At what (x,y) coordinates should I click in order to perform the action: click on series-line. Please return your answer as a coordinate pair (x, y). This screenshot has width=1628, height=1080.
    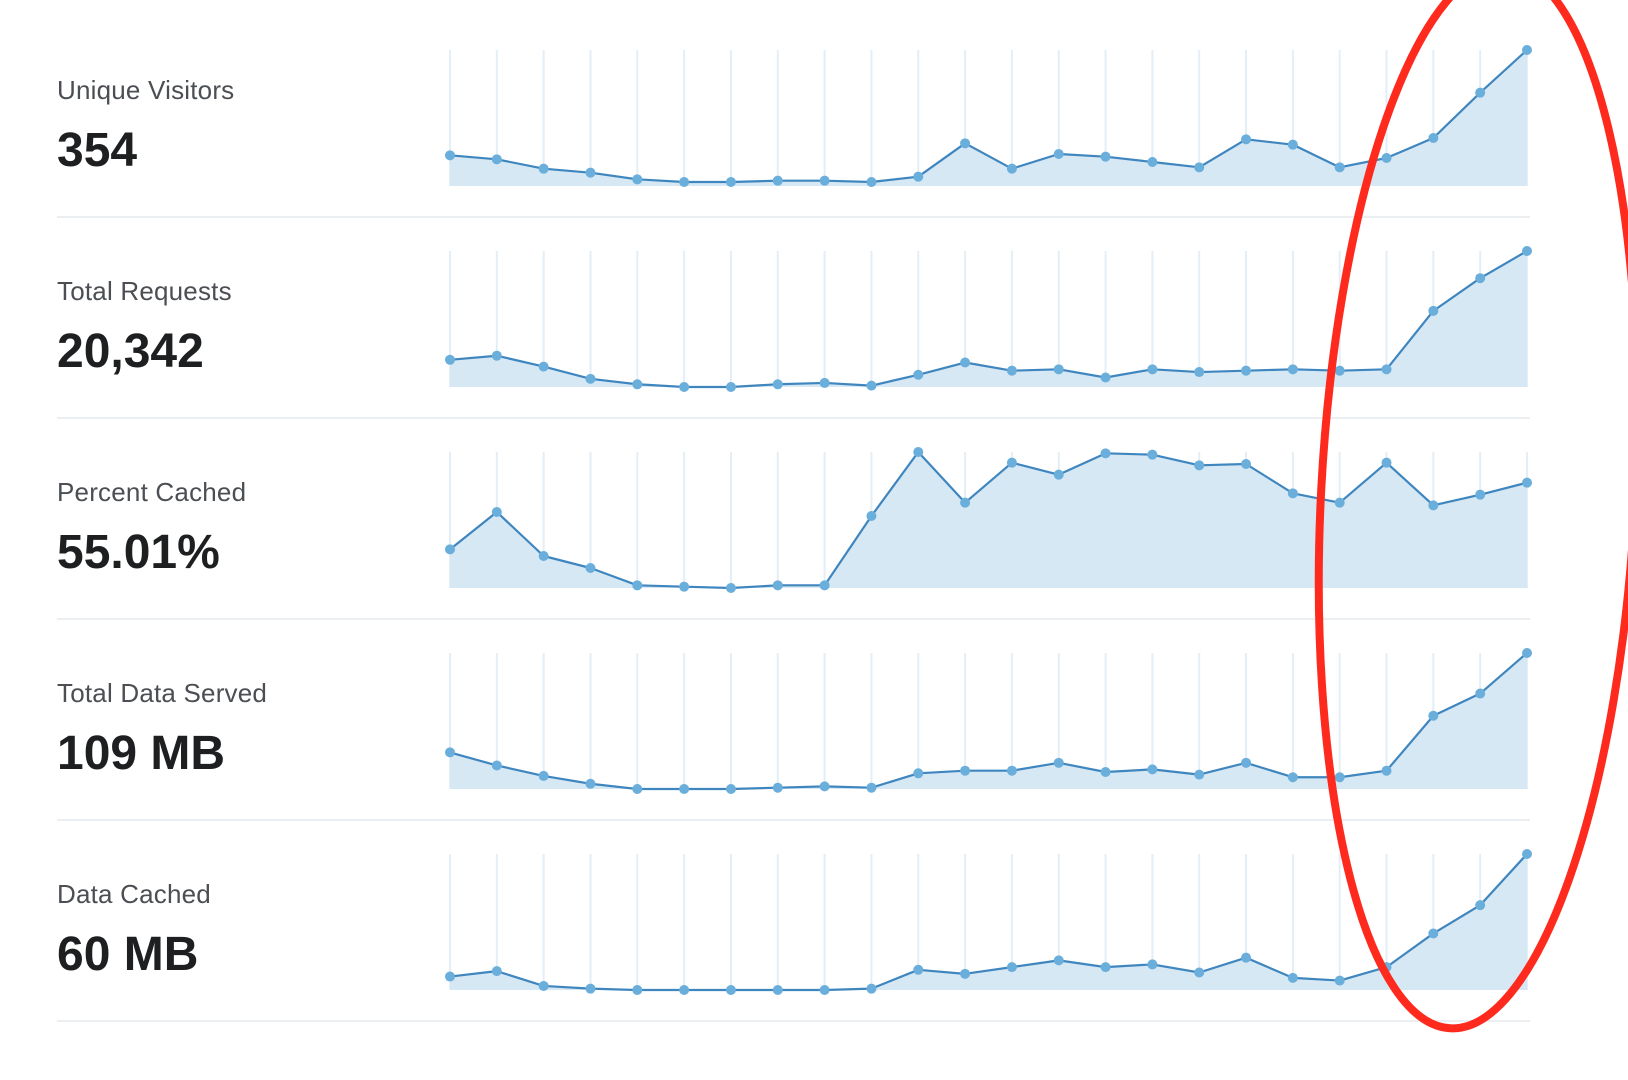
    Looking at the image, I should click on (988, 319).